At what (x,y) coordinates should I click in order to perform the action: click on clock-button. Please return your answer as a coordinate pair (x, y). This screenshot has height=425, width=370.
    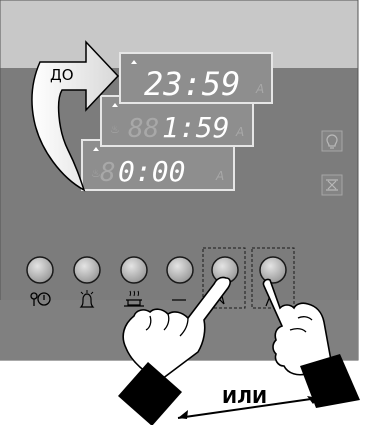
    Looking at the image, I should click on (40, 270).